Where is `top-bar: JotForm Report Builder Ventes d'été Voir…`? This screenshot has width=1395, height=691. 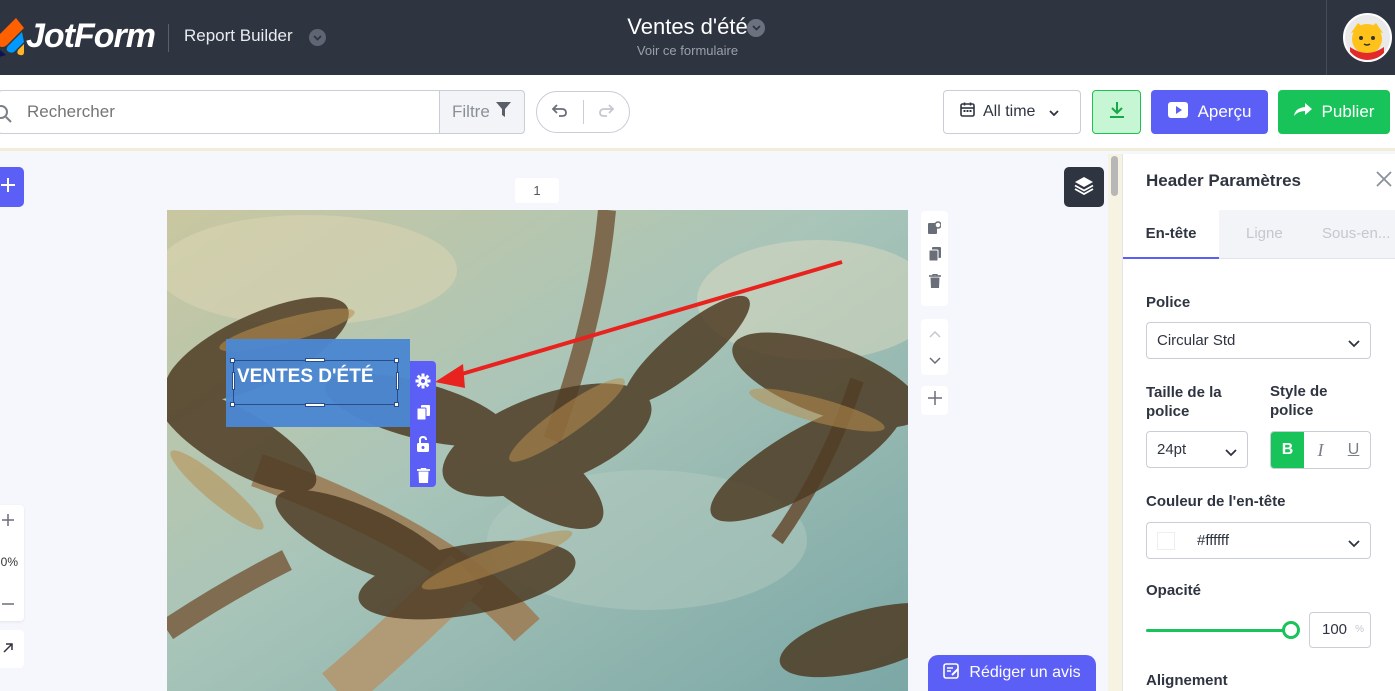 top-bar: JotForm Report Builder Ventes d'été Voir… is located at coordinates (697, 37).